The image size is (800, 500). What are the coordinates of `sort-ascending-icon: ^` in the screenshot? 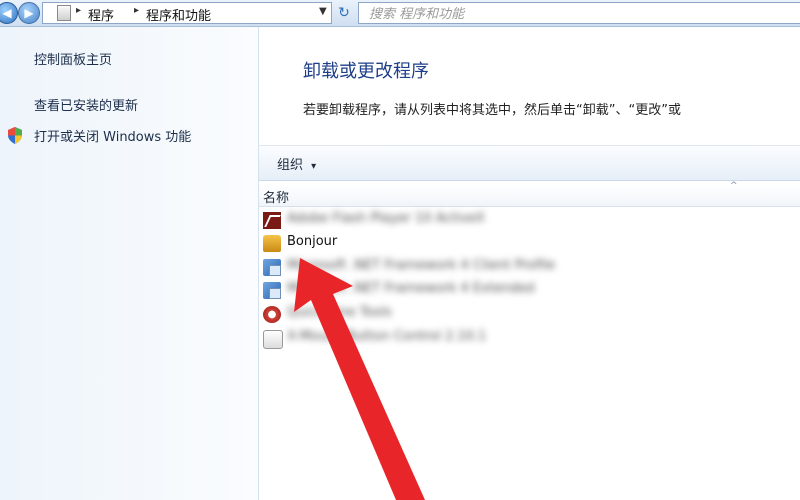 It's located at (734, 186).